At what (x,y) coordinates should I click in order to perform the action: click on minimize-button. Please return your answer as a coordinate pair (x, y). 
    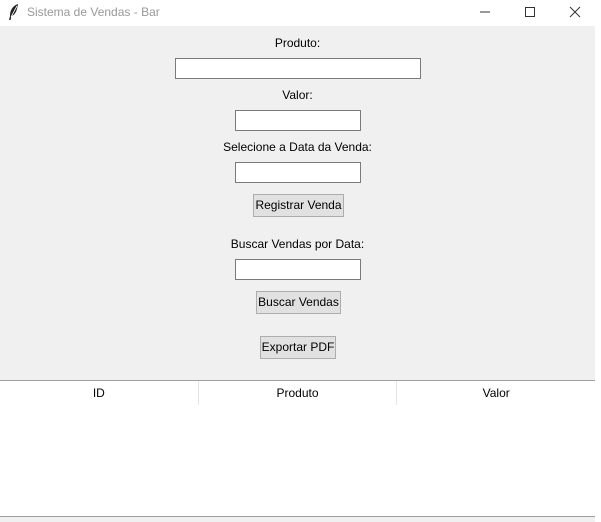
    Looking at the image, I should click on (485, 12).